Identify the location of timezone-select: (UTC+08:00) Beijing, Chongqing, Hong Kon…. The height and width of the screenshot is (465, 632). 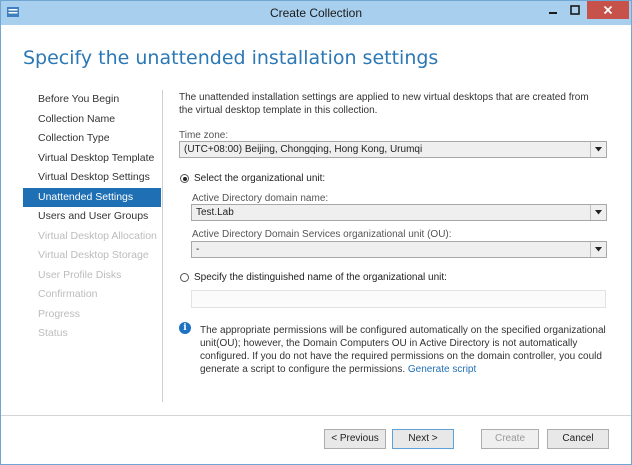
(393, 149).